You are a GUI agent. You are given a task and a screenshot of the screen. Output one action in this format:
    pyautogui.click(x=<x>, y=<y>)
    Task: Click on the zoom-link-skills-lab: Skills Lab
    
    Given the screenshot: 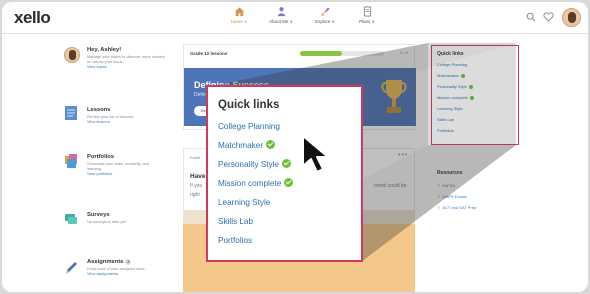 What is the action you would take?
    pyautogui.click(x=289, y=225)
    